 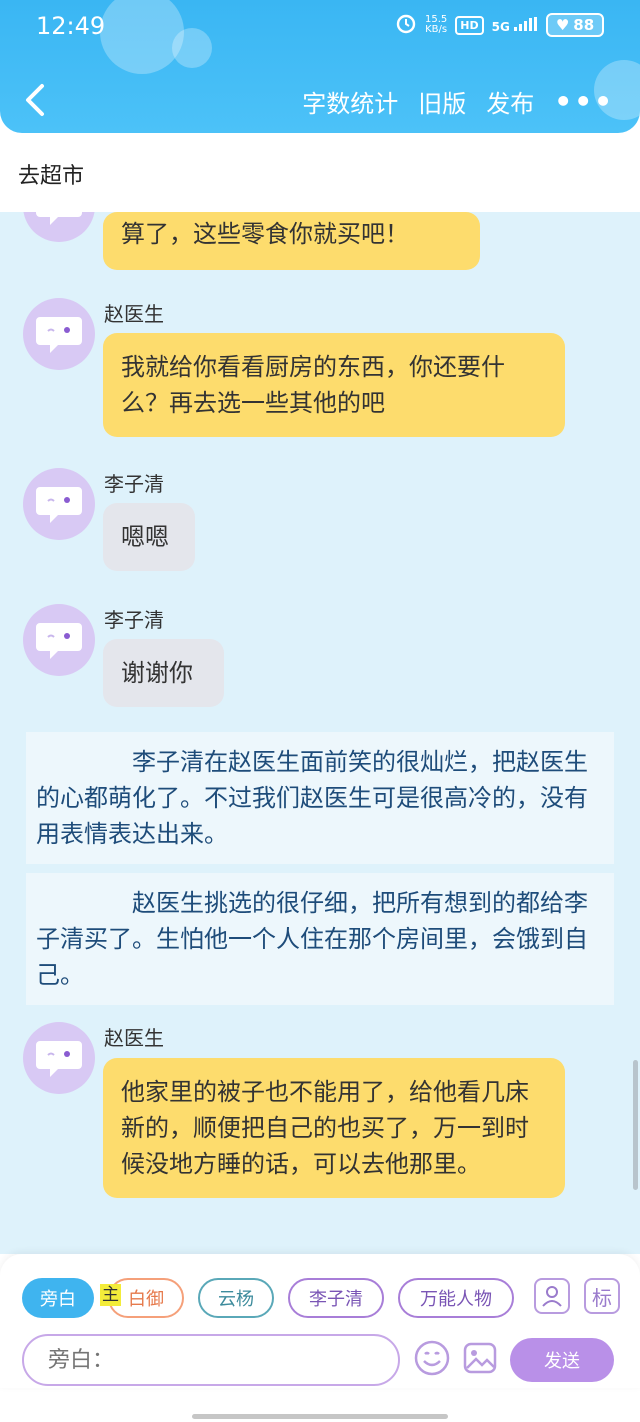 I want to click on header-actions: 字数统计 旧版 发布 •••, so click(x=458, y=101).